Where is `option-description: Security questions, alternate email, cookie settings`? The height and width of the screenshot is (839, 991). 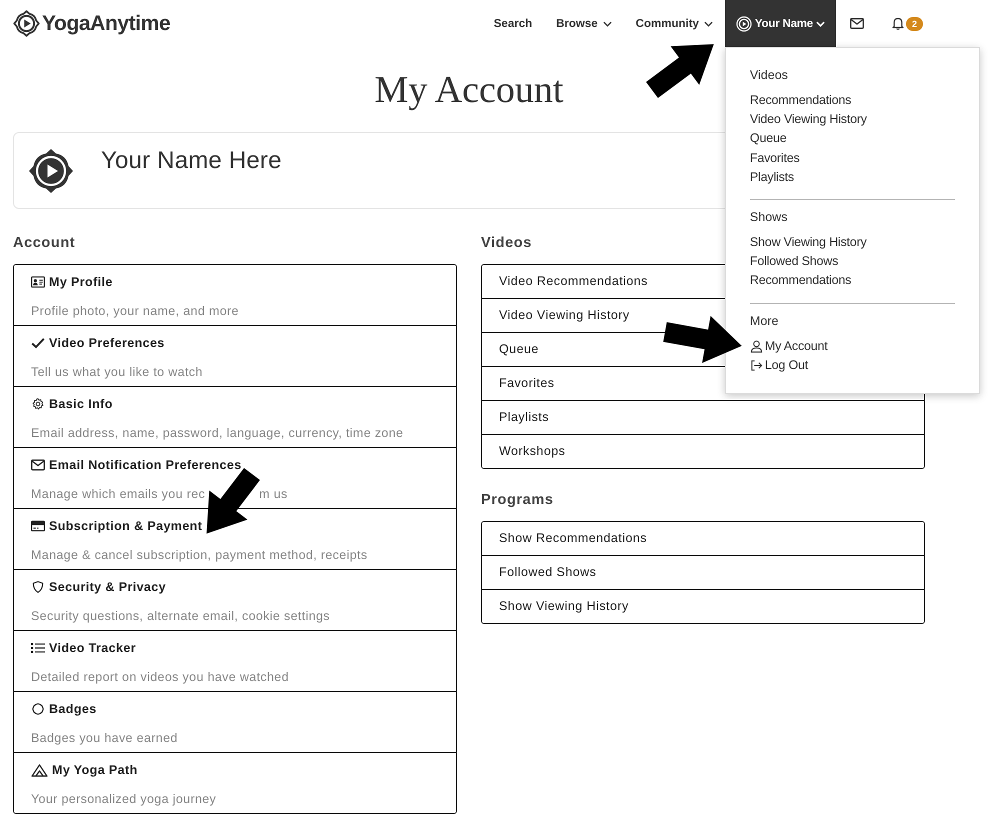
option-description: Security questions, alternate email, cookie settings is located at coordinates (180, 616).